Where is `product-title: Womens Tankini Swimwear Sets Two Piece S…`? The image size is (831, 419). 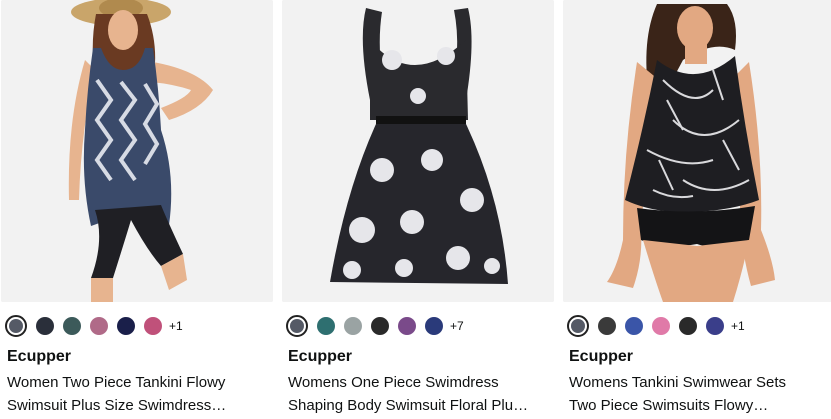
product-title: Womens Tankini Swimwear Sets Two Piece S… is located at coordinates (700, 394).